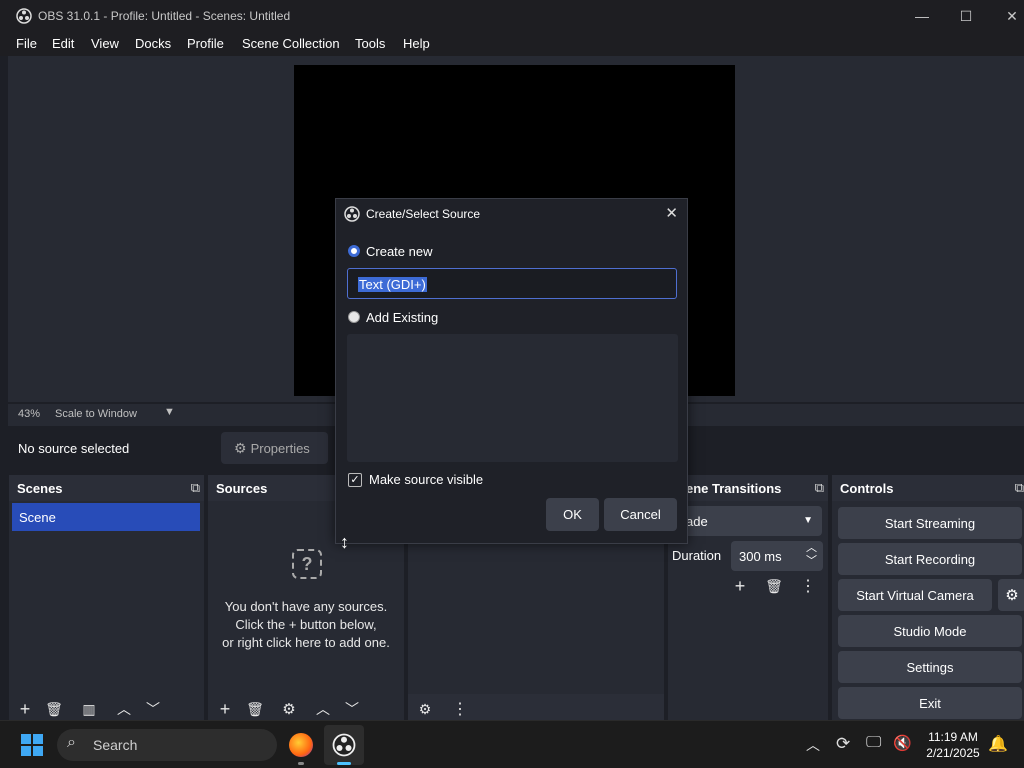 The image size is (1024, 768). What do you see at coordinates (953, 737) in the screenshot?
I see `clock-time: 11:19 AM` at bounding box center [953, 737].